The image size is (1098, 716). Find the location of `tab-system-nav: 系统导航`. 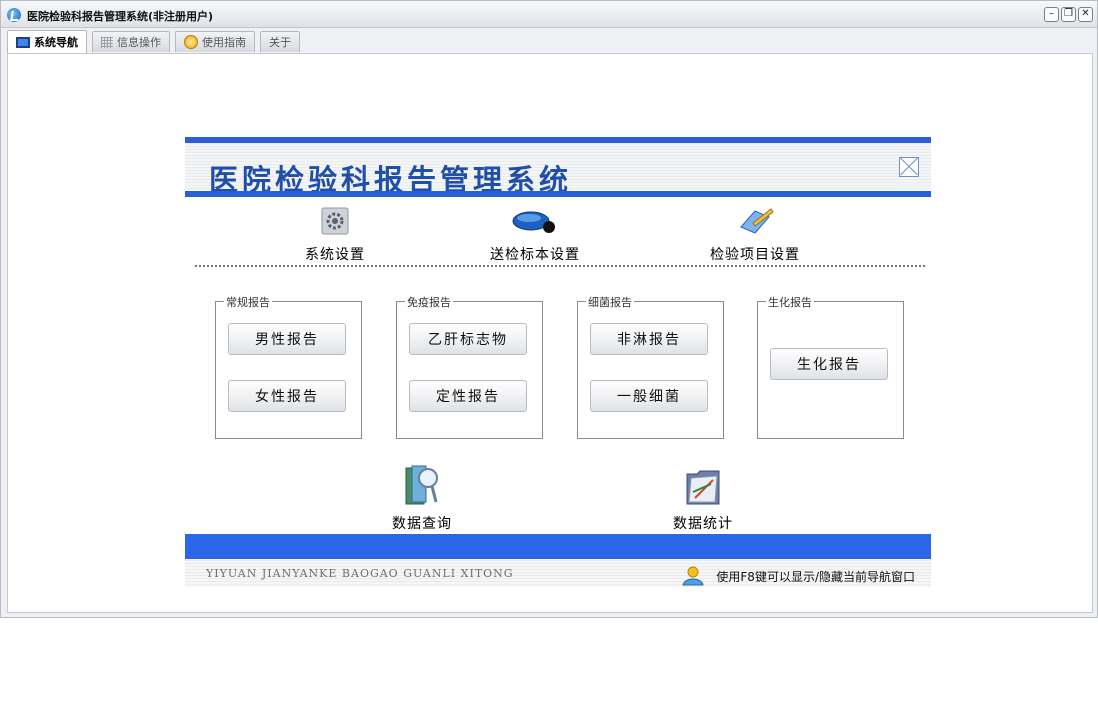

tab-system-nav: 系统导航 is located at coordinates (47, 41).